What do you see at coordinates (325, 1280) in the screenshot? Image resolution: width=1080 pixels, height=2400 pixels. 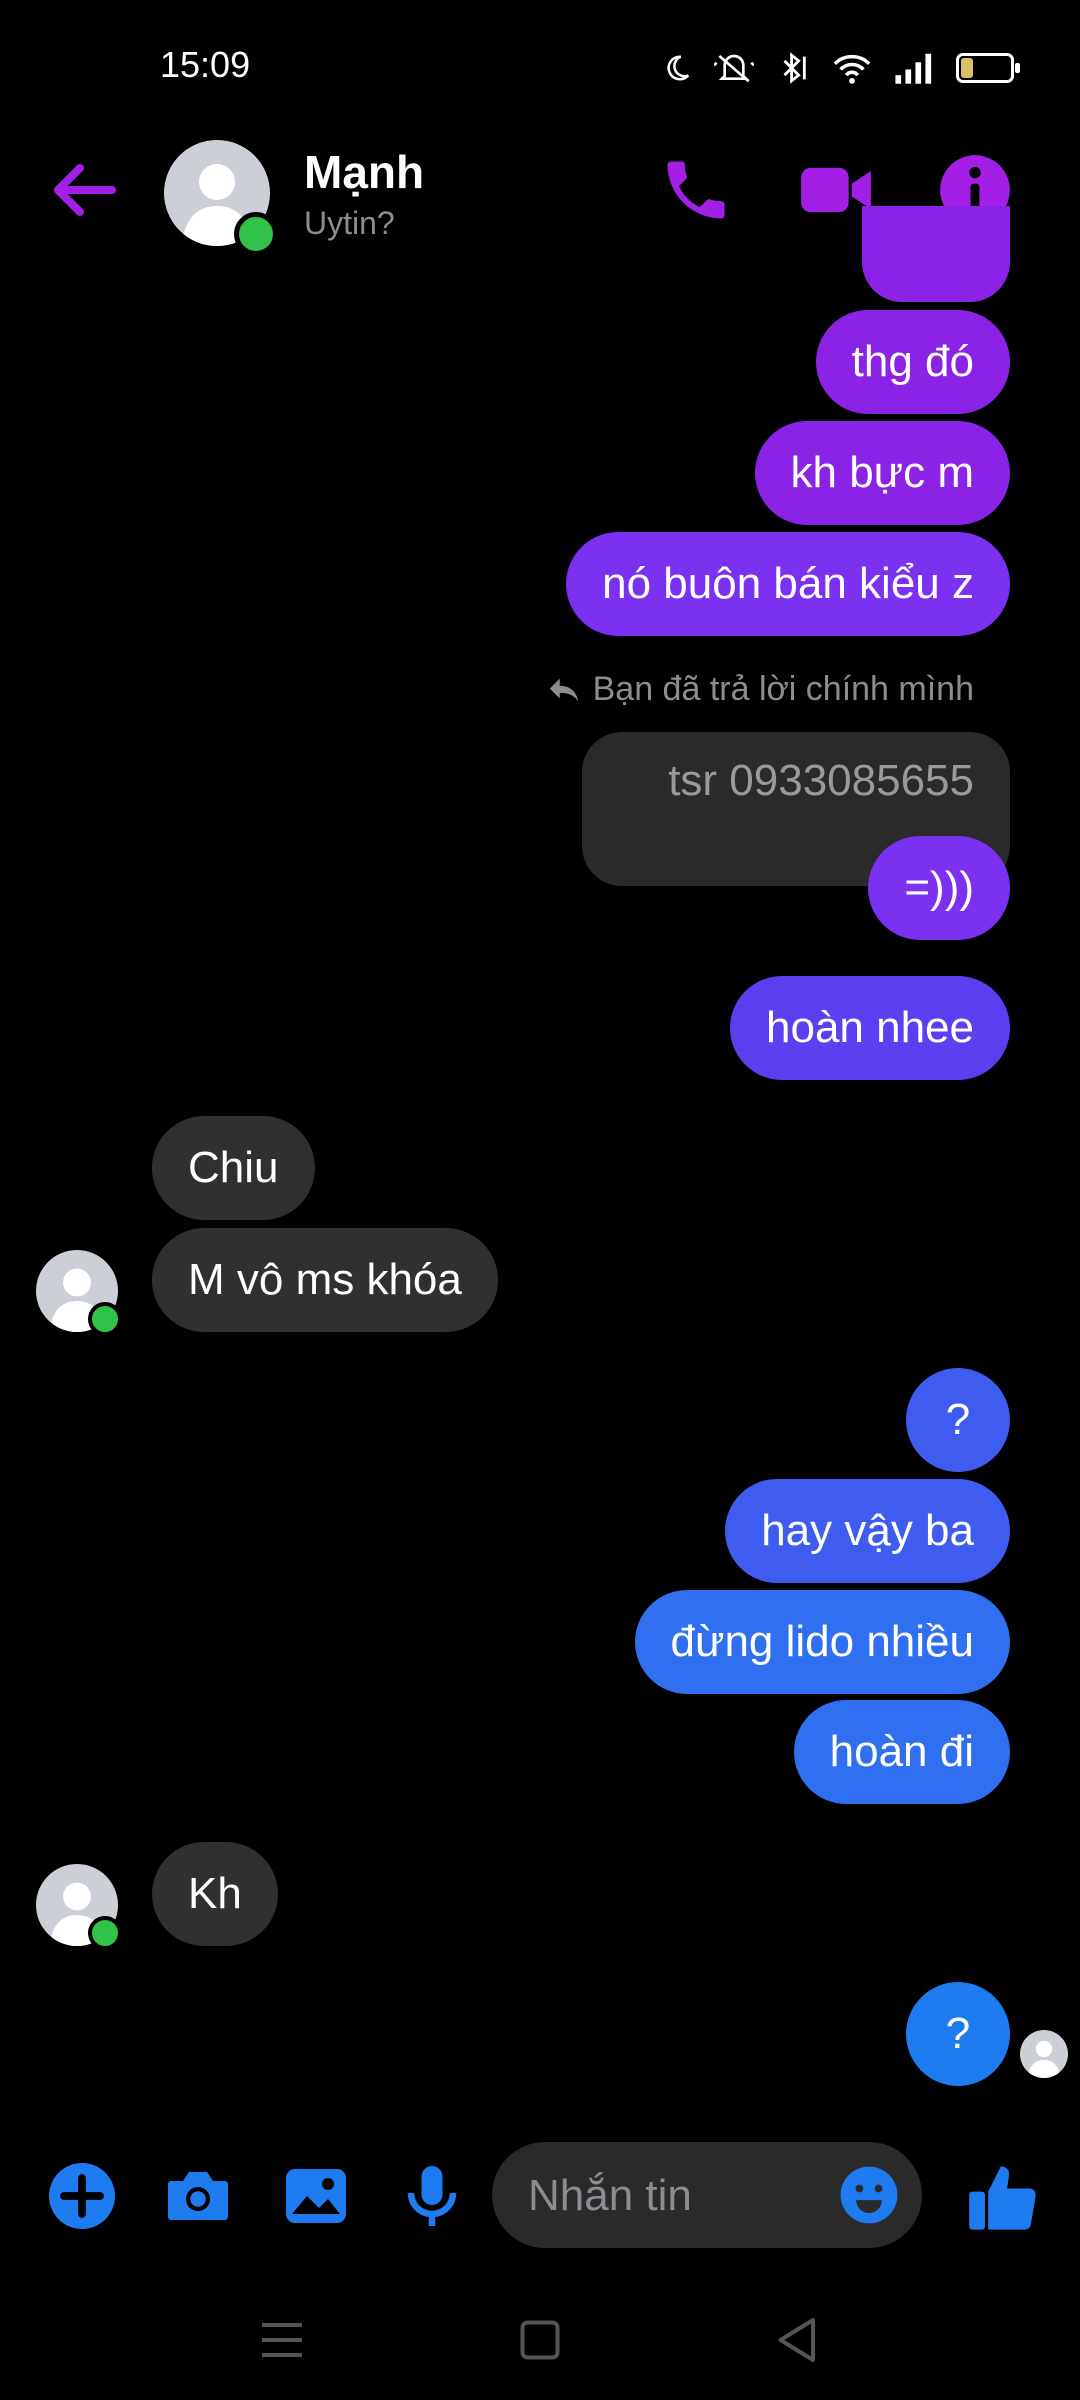 I see `message-bubble-in: M vô ms khóa` at bounding box center [325, 1280].